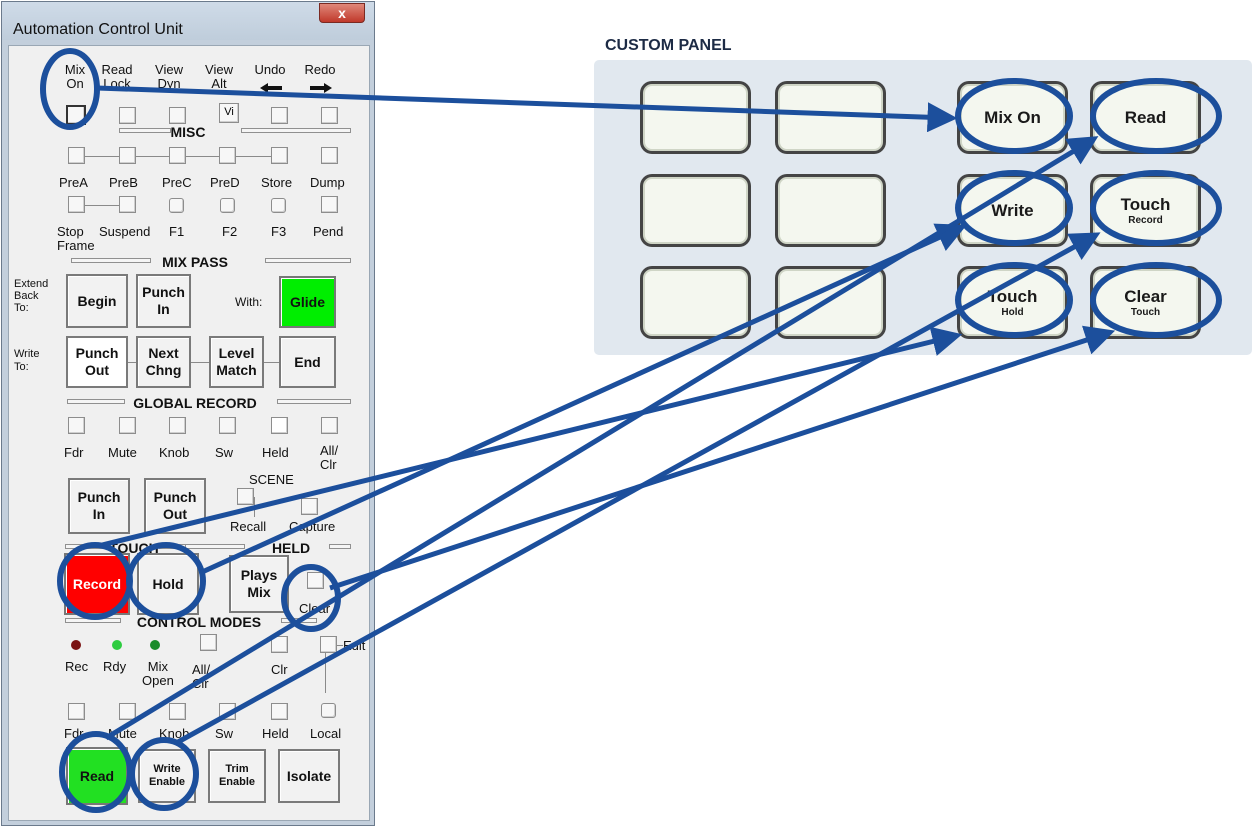 Image resolution: width=1260 pixels, height=828 pixels. What do you see at coordinates (279, 115) in the screenshot?
I see `undo-button` at bounding box center [279, 115].